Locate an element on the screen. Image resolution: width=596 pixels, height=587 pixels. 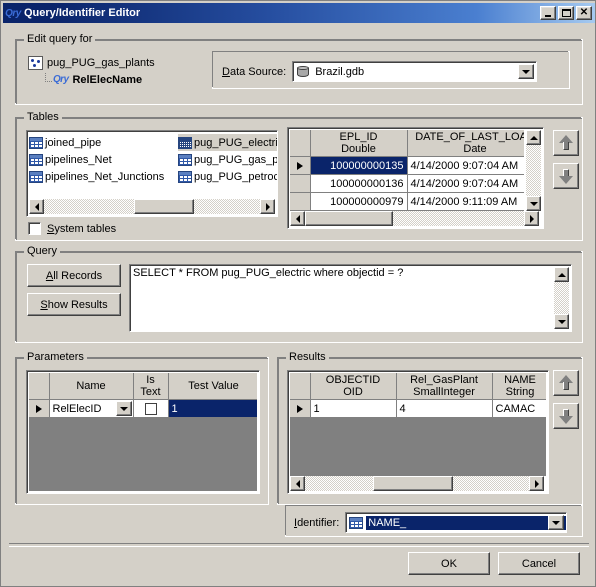
list-item: pipelines_Net is located at coordinates (97, 159).